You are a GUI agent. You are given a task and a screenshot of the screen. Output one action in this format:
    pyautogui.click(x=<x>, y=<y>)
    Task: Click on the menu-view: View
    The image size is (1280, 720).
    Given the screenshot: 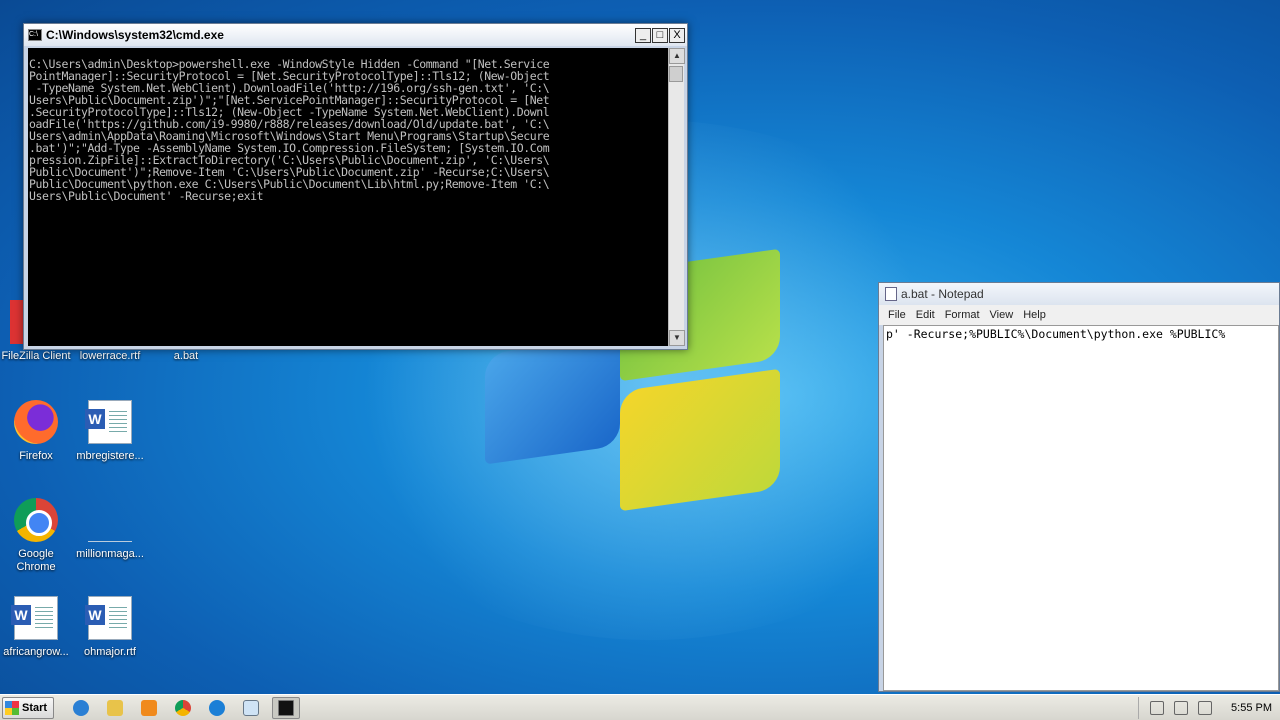 What is the action you would take?
    pyautogui.click(x=1002, y=315)
    